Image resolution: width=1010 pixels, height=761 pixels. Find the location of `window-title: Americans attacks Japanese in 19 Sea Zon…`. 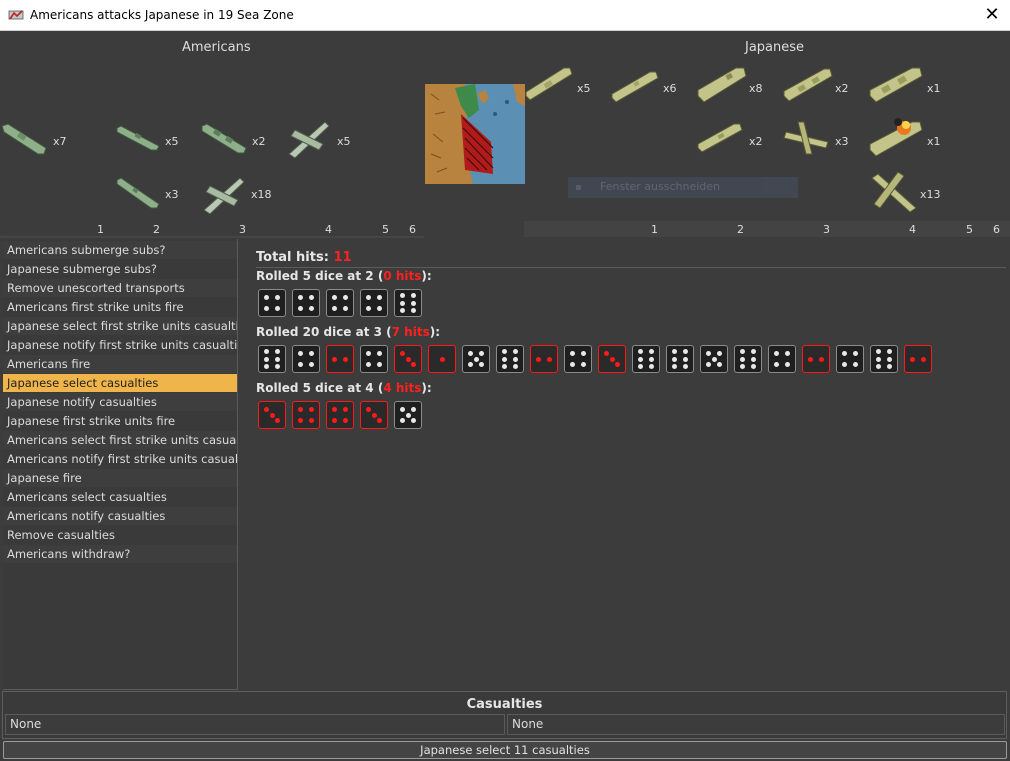

window-title: Americans attacks Japanese in 19 Sea Zon… is located at coordinates (162, 15).